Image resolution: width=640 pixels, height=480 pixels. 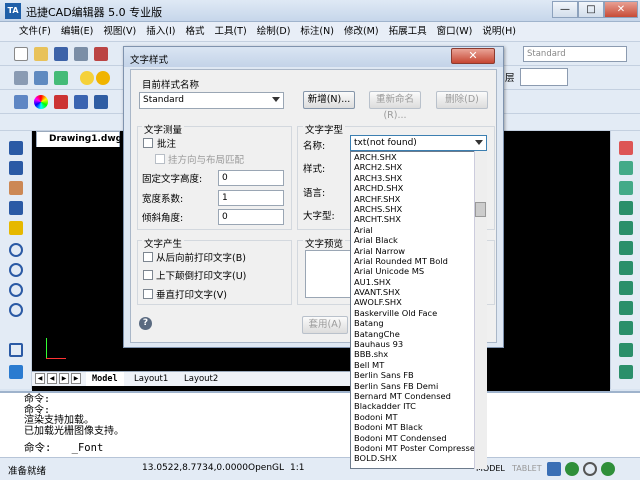 What do you see at coordinates (41, 102) in the screenshot?
I see `color-wheel-icon` at bounding box center [41, 102].